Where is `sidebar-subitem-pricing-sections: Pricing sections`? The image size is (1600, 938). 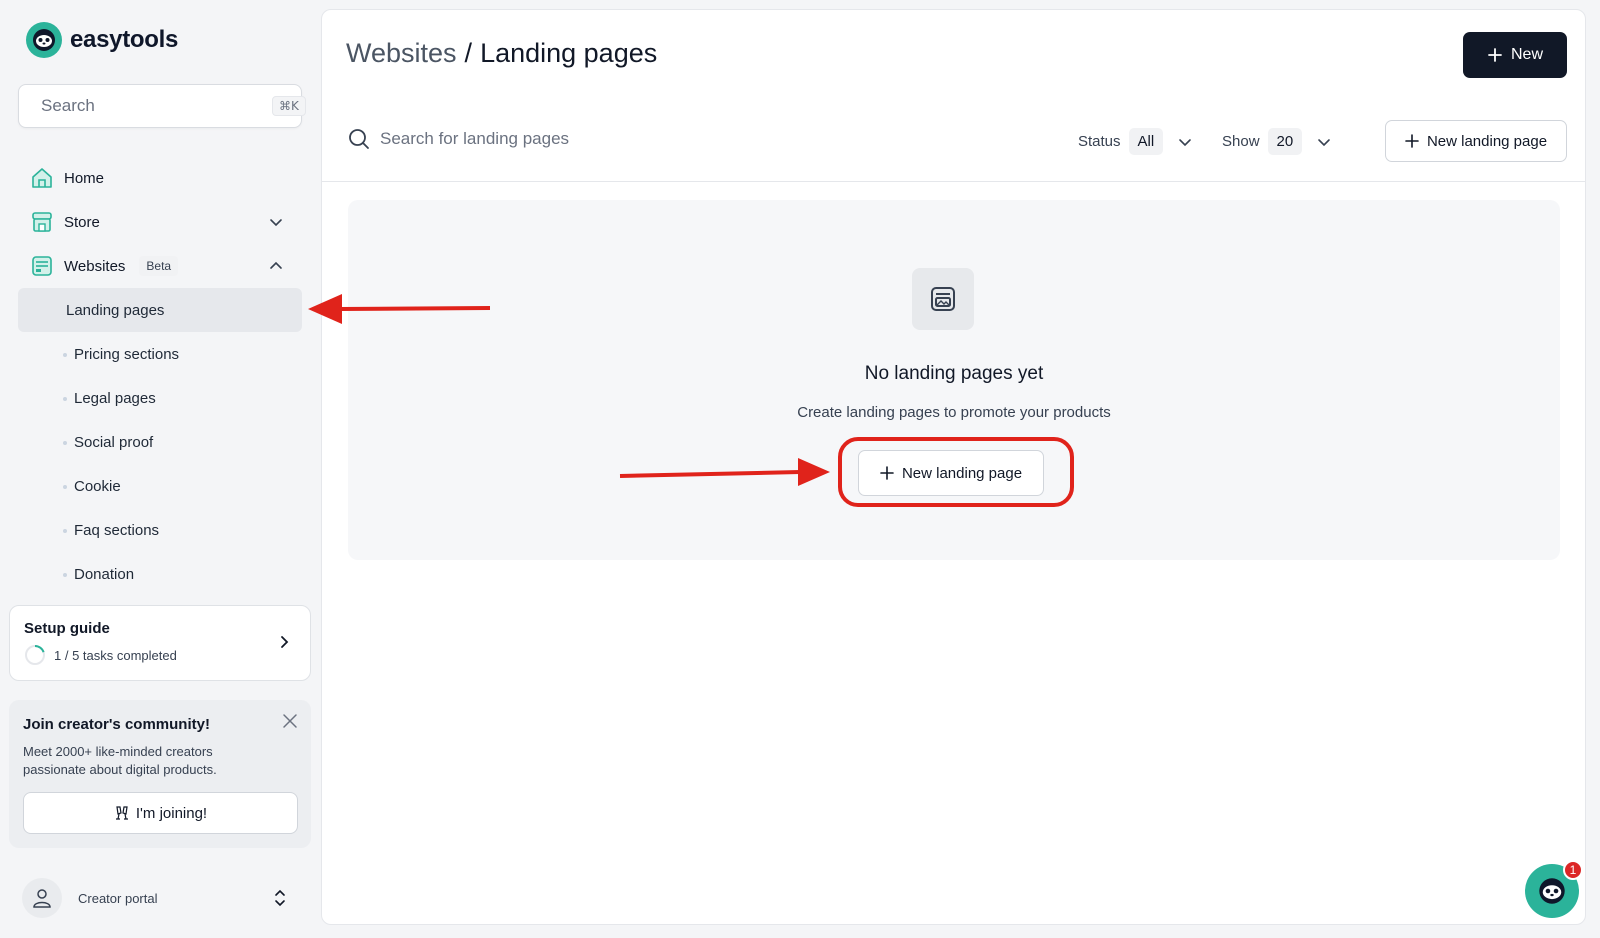 sidebar-subitem-pricing-sections: Pricing sections is located at coordinates (160, 354).